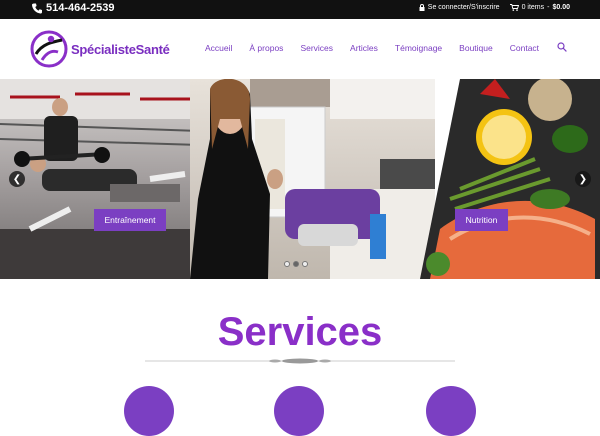 The width and height of the screenshot is (600, 436). What do you see at coordinates (300, 332) in the screenshot?
I see `services-heading: Services` at bounding box center [300, 332].